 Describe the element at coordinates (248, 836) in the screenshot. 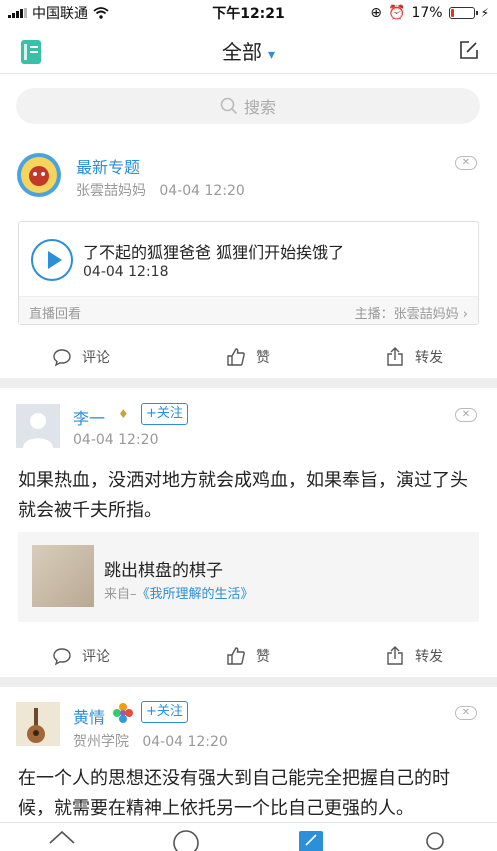

I see `tab-bar` at that location.